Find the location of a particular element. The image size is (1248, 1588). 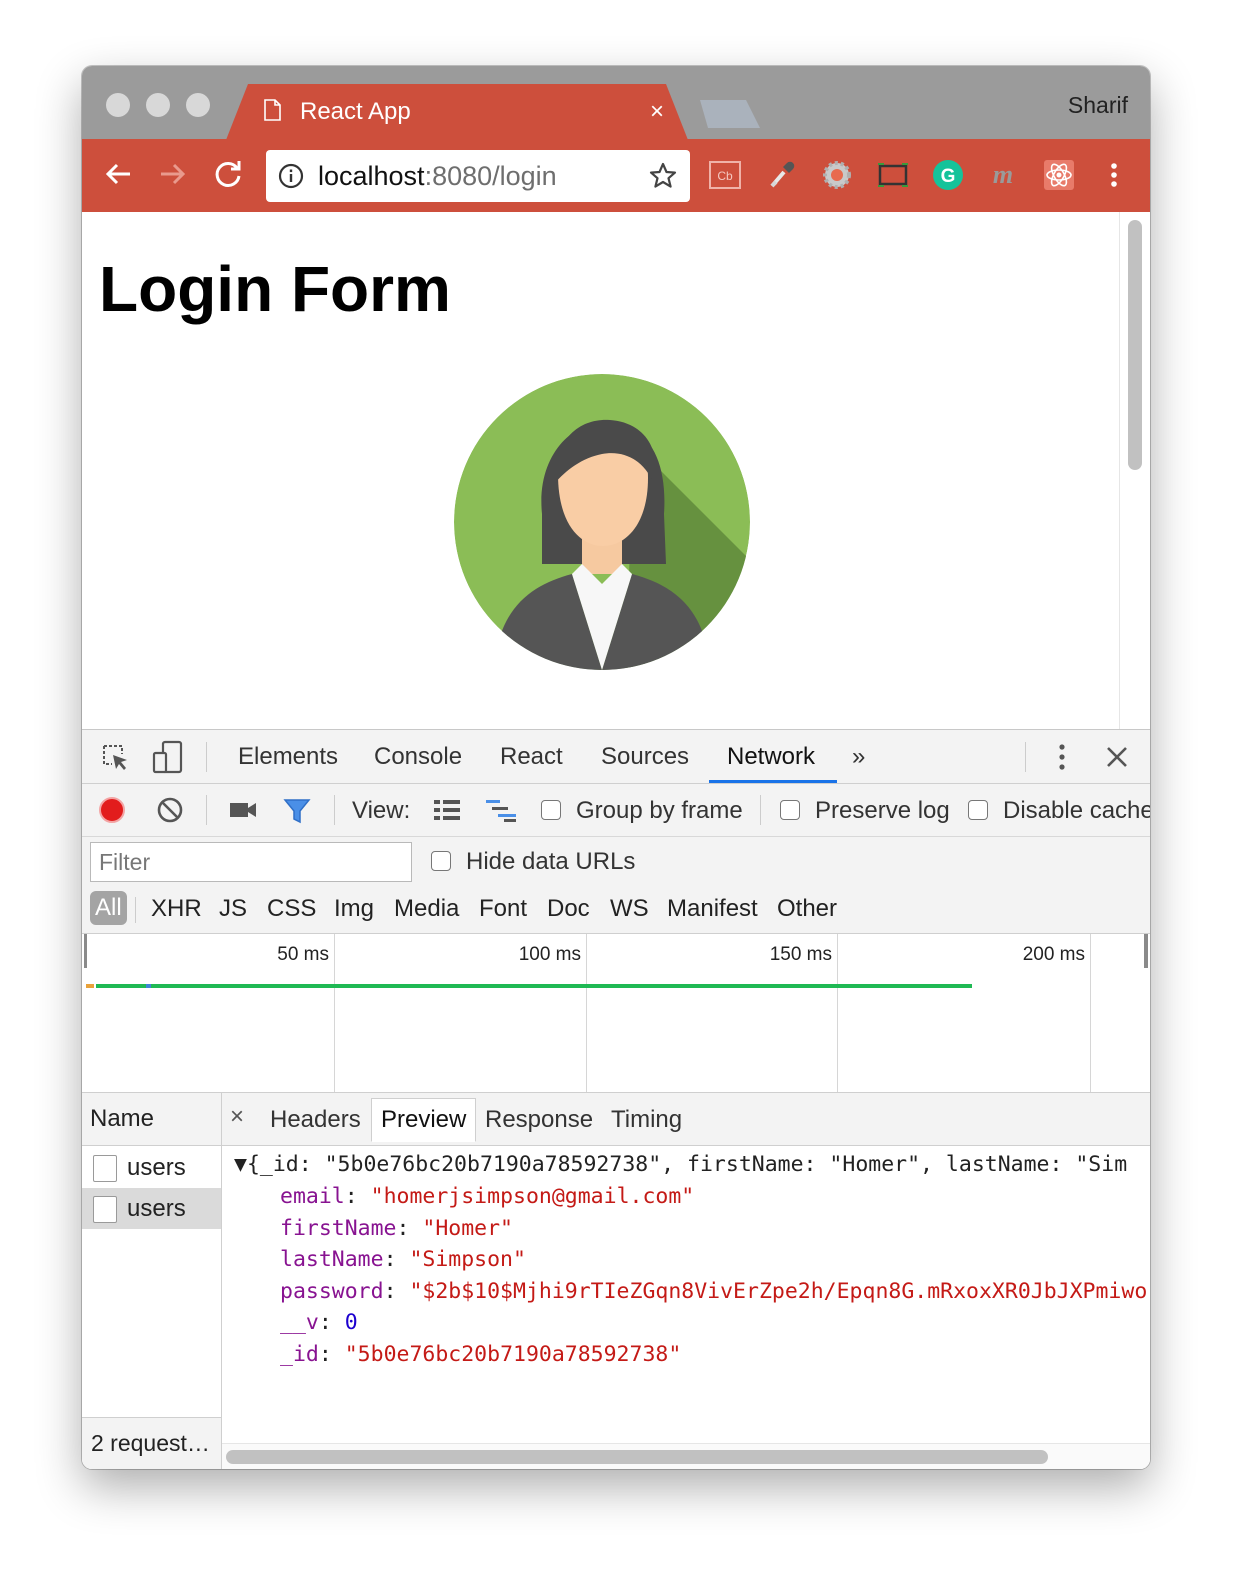

close-devtools-icon is located at coordinates (1117, 757).